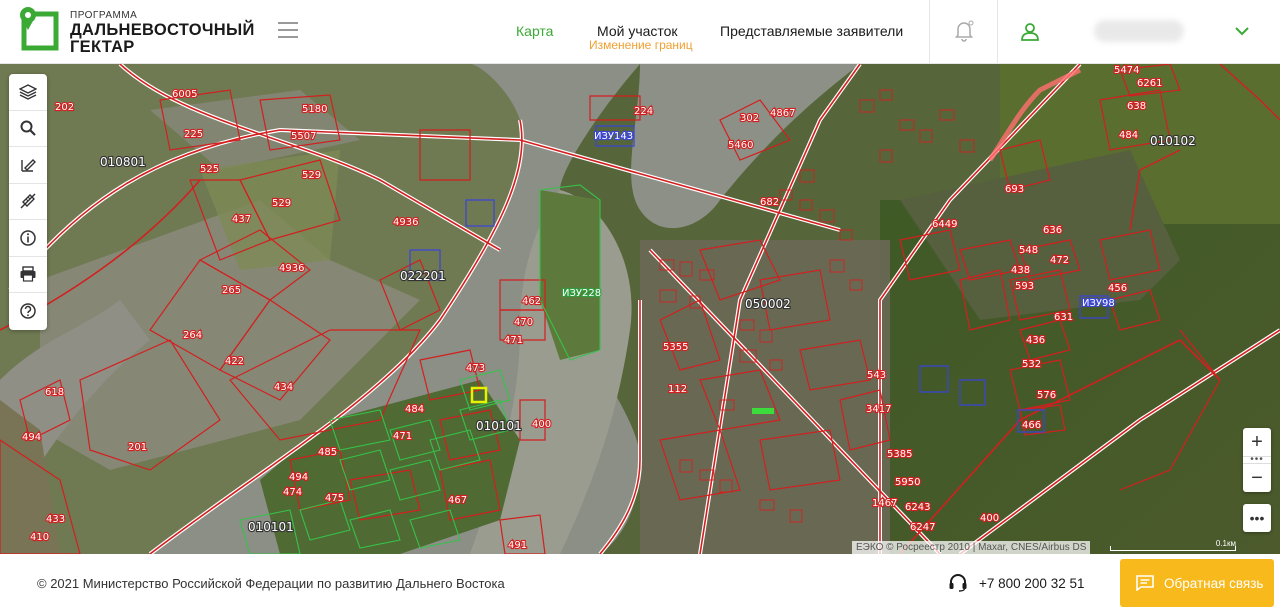  Describe the element at coordinates (531, 301) in the screenshot. I see `parcel-label: 462` at that location.